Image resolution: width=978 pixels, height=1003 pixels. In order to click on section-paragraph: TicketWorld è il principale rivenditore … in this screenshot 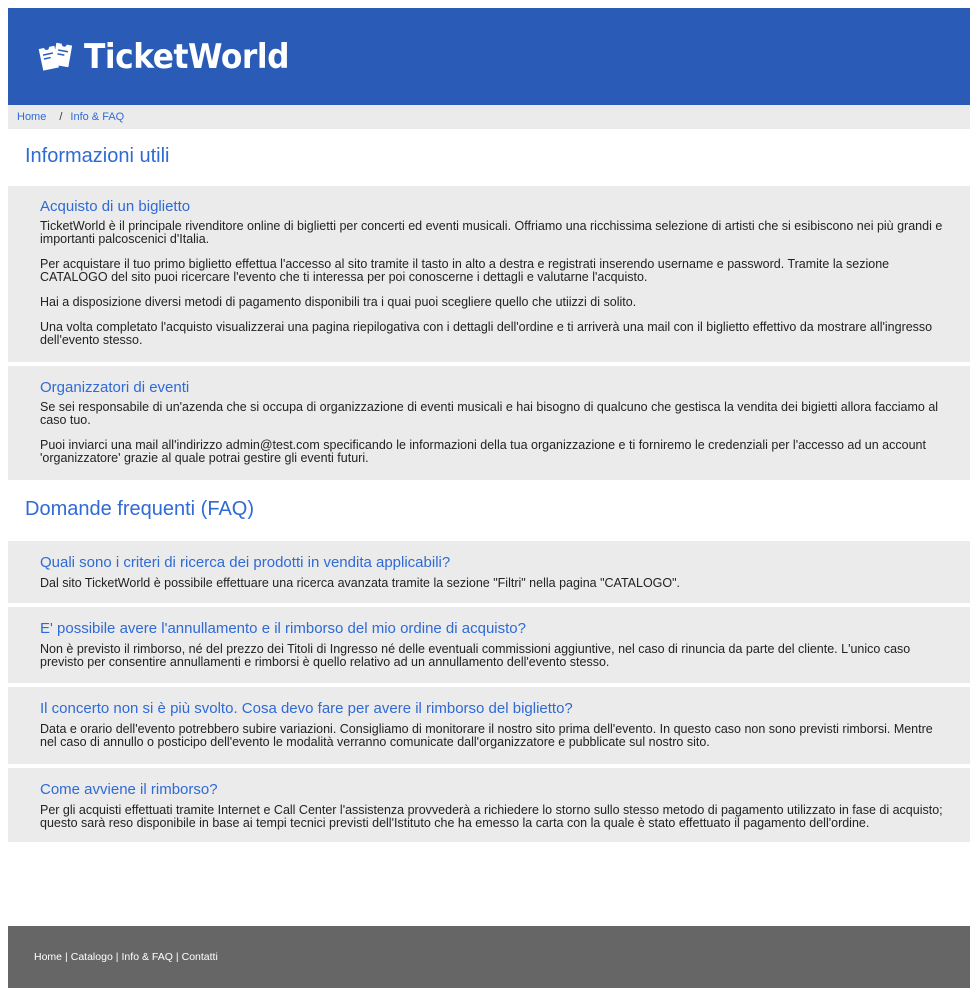, I will do `click(491, 232)`.